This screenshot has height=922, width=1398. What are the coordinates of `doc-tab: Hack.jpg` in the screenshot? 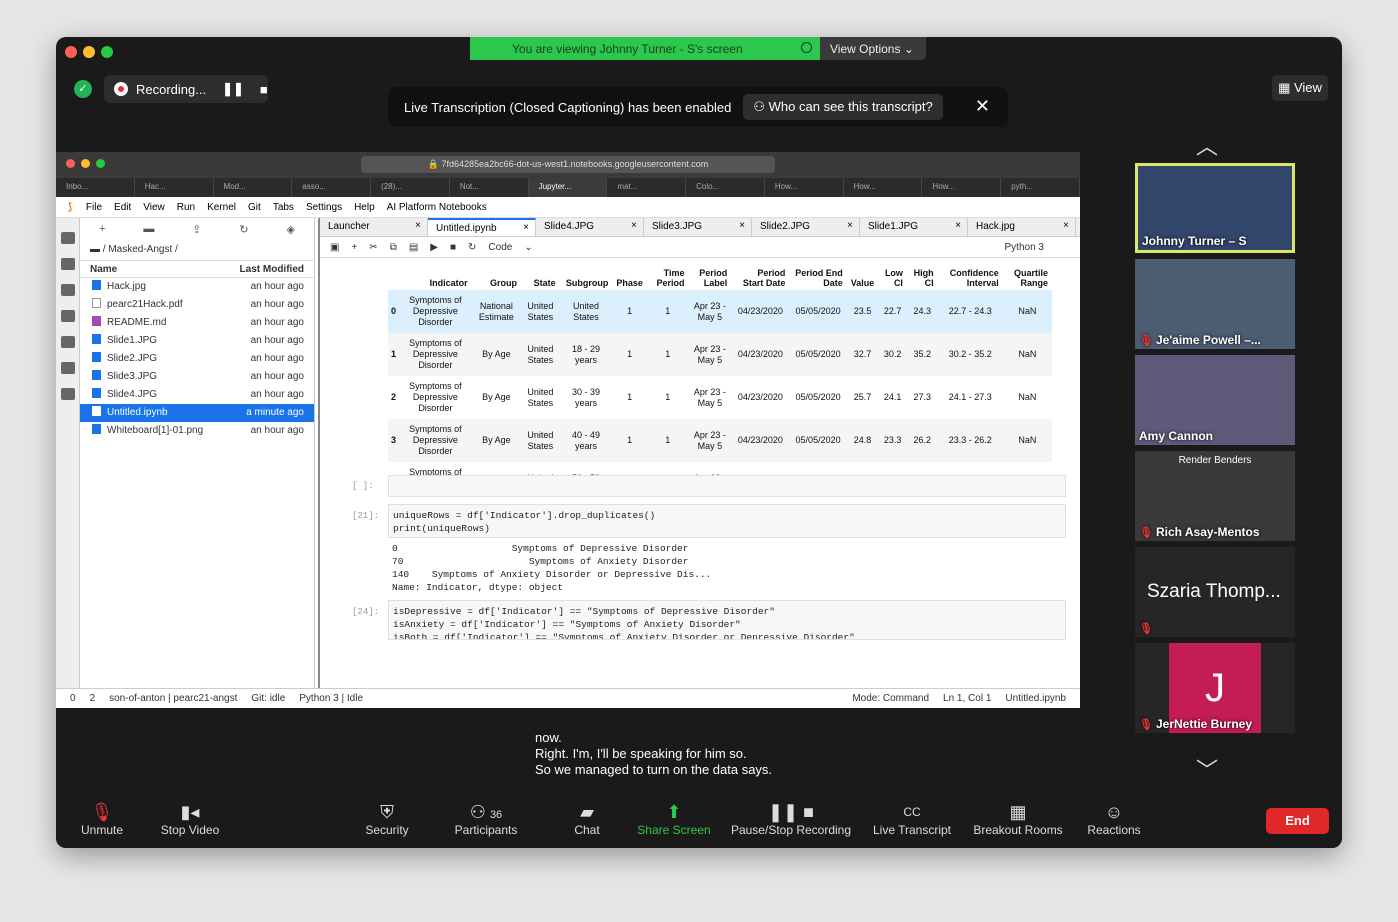 It's located at (1022, 227).